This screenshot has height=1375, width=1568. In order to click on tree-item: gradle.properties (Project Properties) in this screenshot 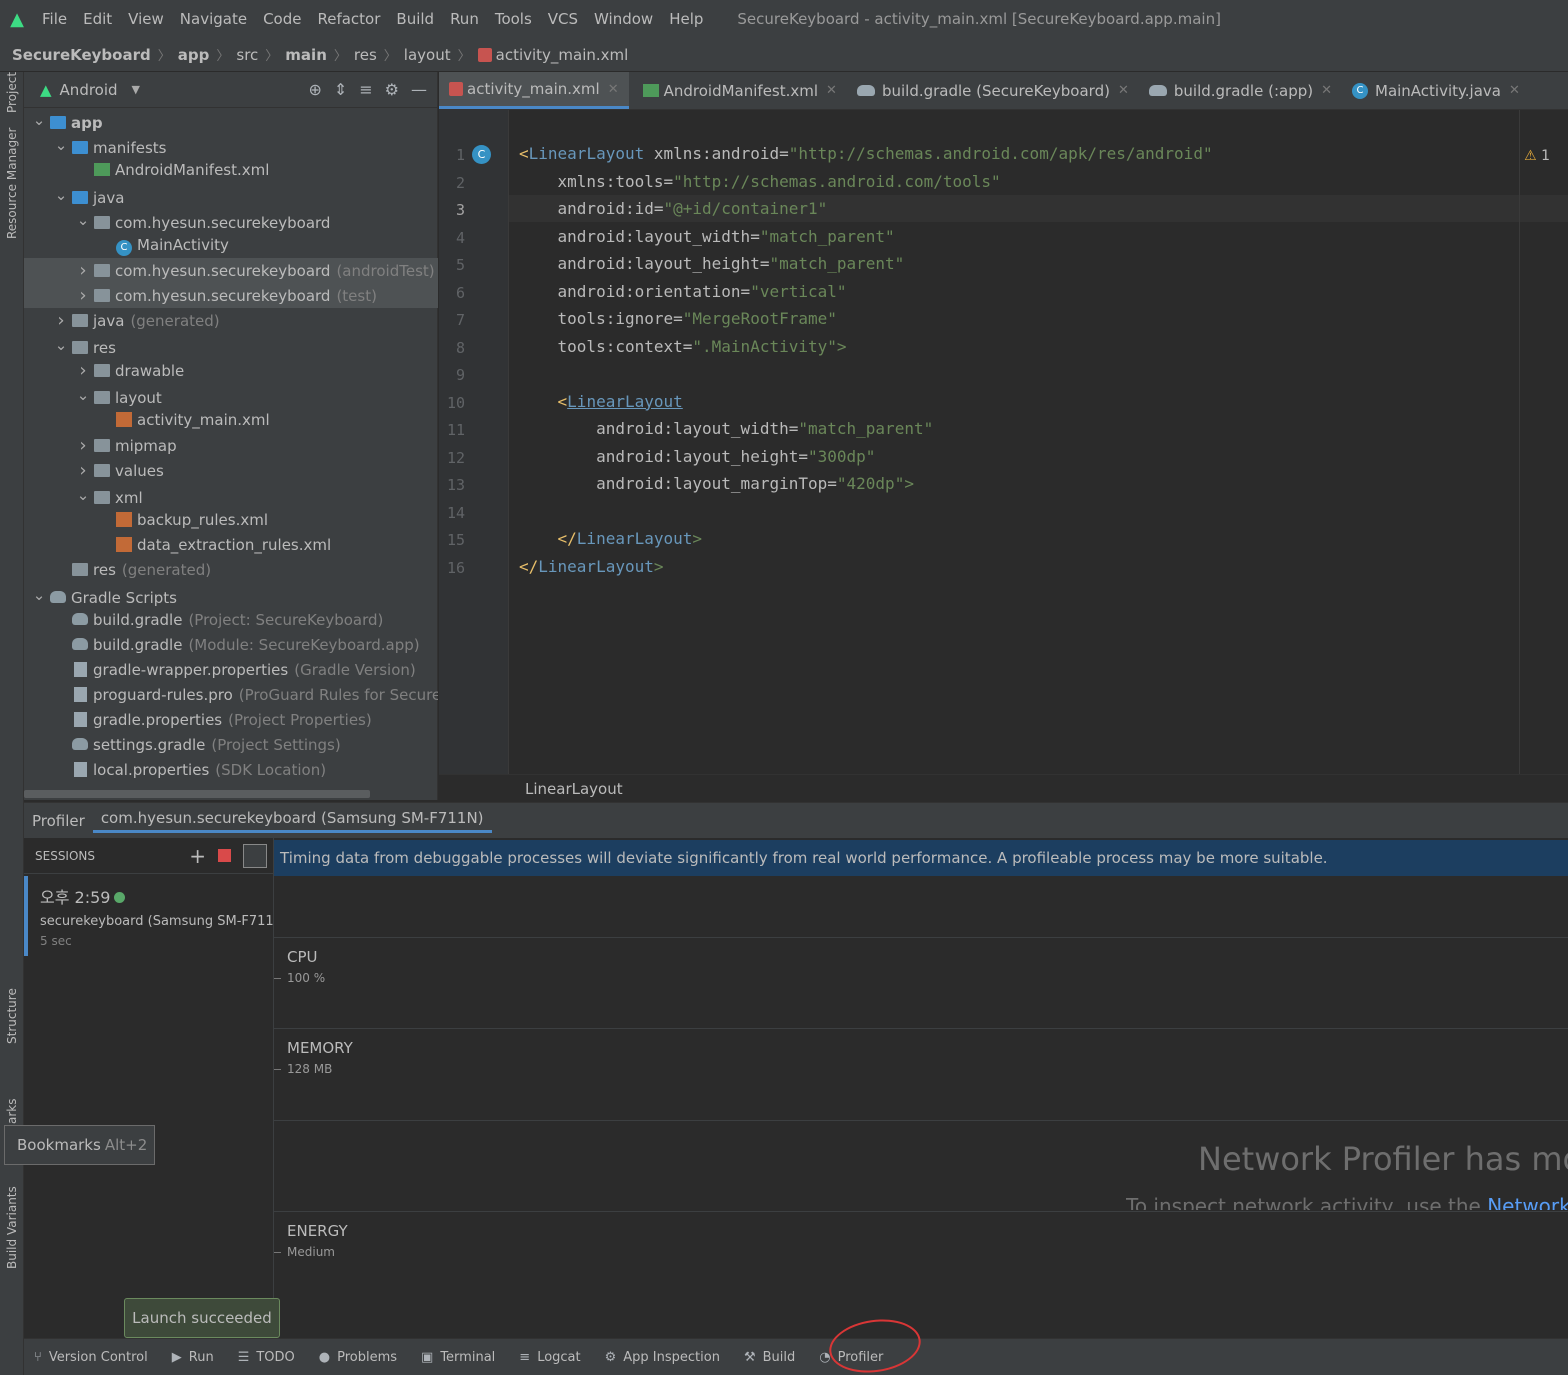, I will do `click(231, 720)`.